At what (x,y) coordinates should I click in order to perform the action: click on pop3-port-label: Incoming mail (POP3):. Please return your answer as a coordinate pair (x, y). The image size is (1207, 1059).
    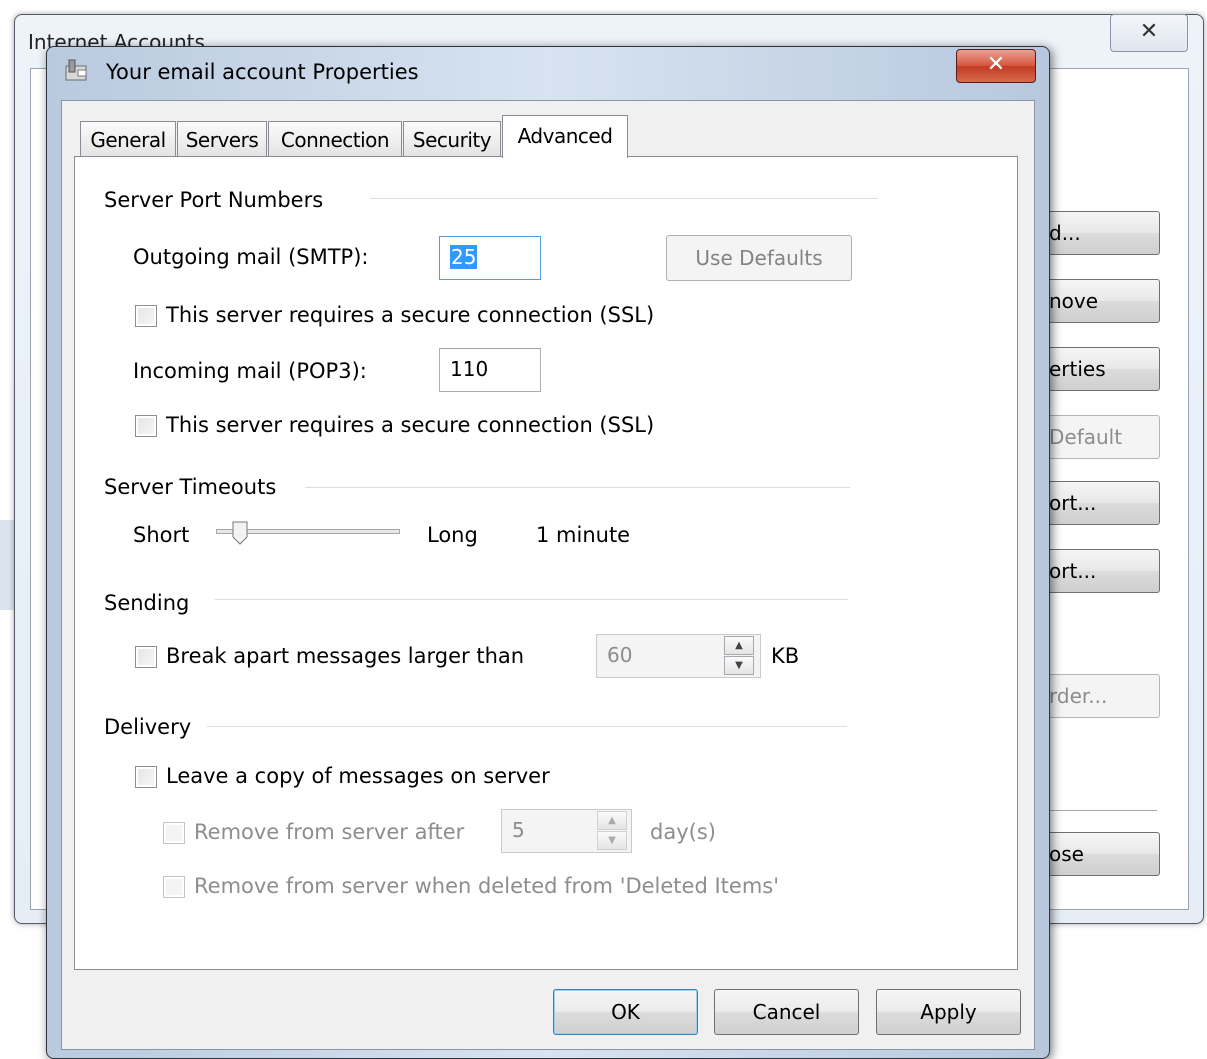
    Looking at the image, I should click on (250, 371).